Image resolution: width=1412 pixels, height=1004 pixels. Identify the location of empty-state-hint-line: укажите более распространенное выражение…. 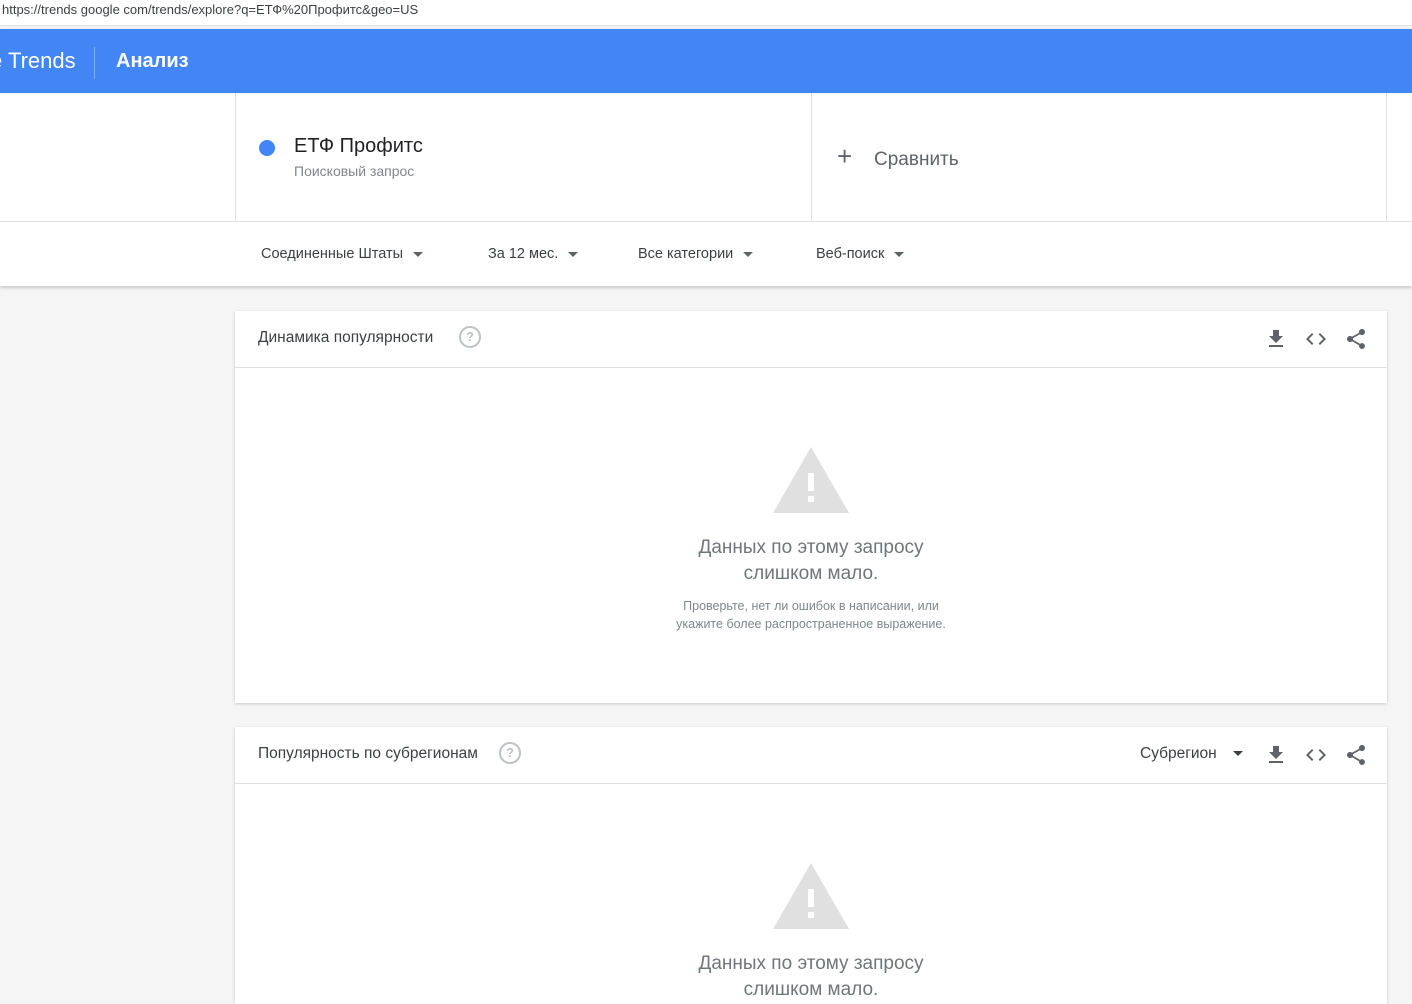
(811, 624).